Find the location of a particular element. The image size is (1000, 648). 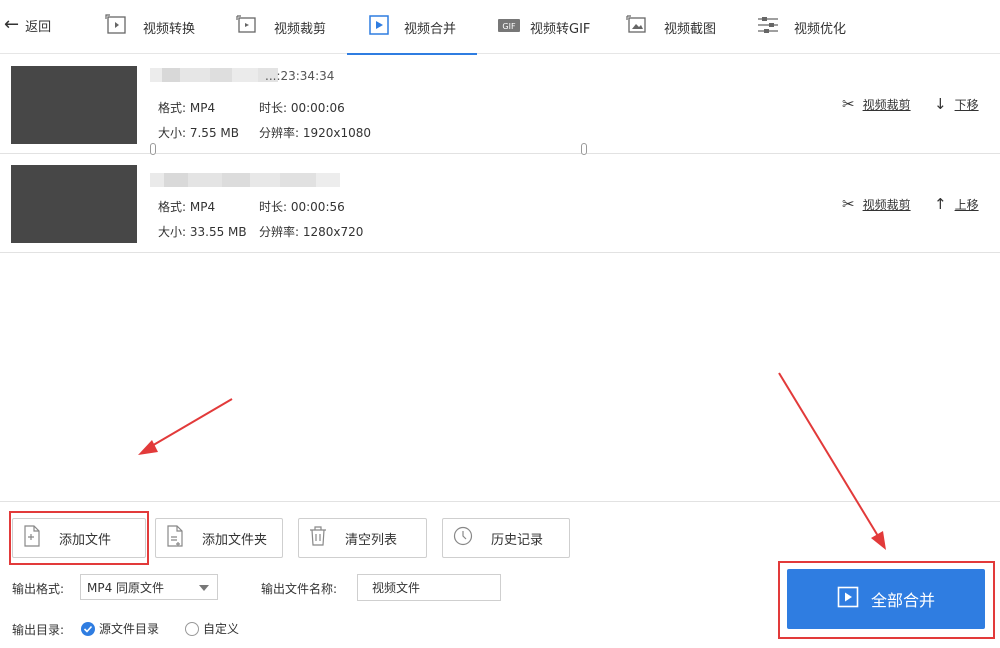

tab-label: 视频转GIF is located at coordinates (560, 29).